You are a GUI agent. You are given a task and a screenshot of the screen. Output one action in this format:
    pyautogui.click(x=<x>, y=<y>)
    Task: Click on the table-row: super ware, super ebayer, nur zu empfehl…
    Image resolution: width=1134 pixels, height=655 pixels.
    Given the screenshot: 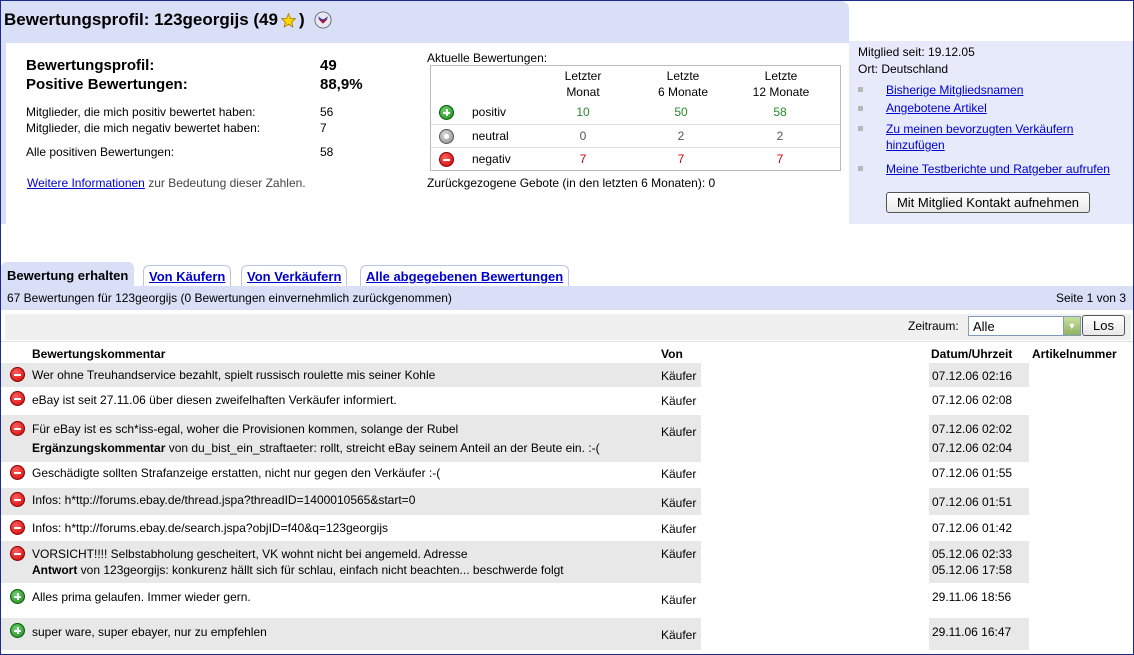 What is the action you would take?
    pyautogui.click(x=561, y=634)
    